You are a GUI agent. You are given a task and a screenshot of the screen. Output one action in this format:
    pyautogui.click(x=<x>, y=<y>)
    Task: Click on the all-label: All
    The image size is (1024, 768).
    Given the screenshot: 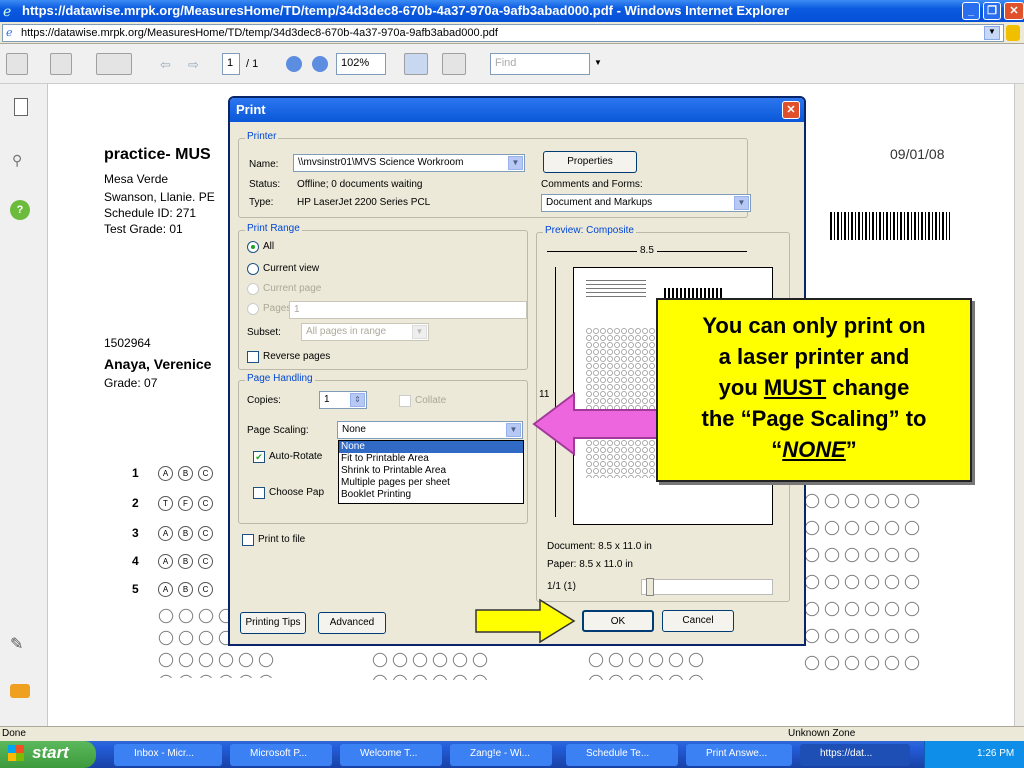 What is the action you would take?
    pyautogui.click(x=269, y=246)
    